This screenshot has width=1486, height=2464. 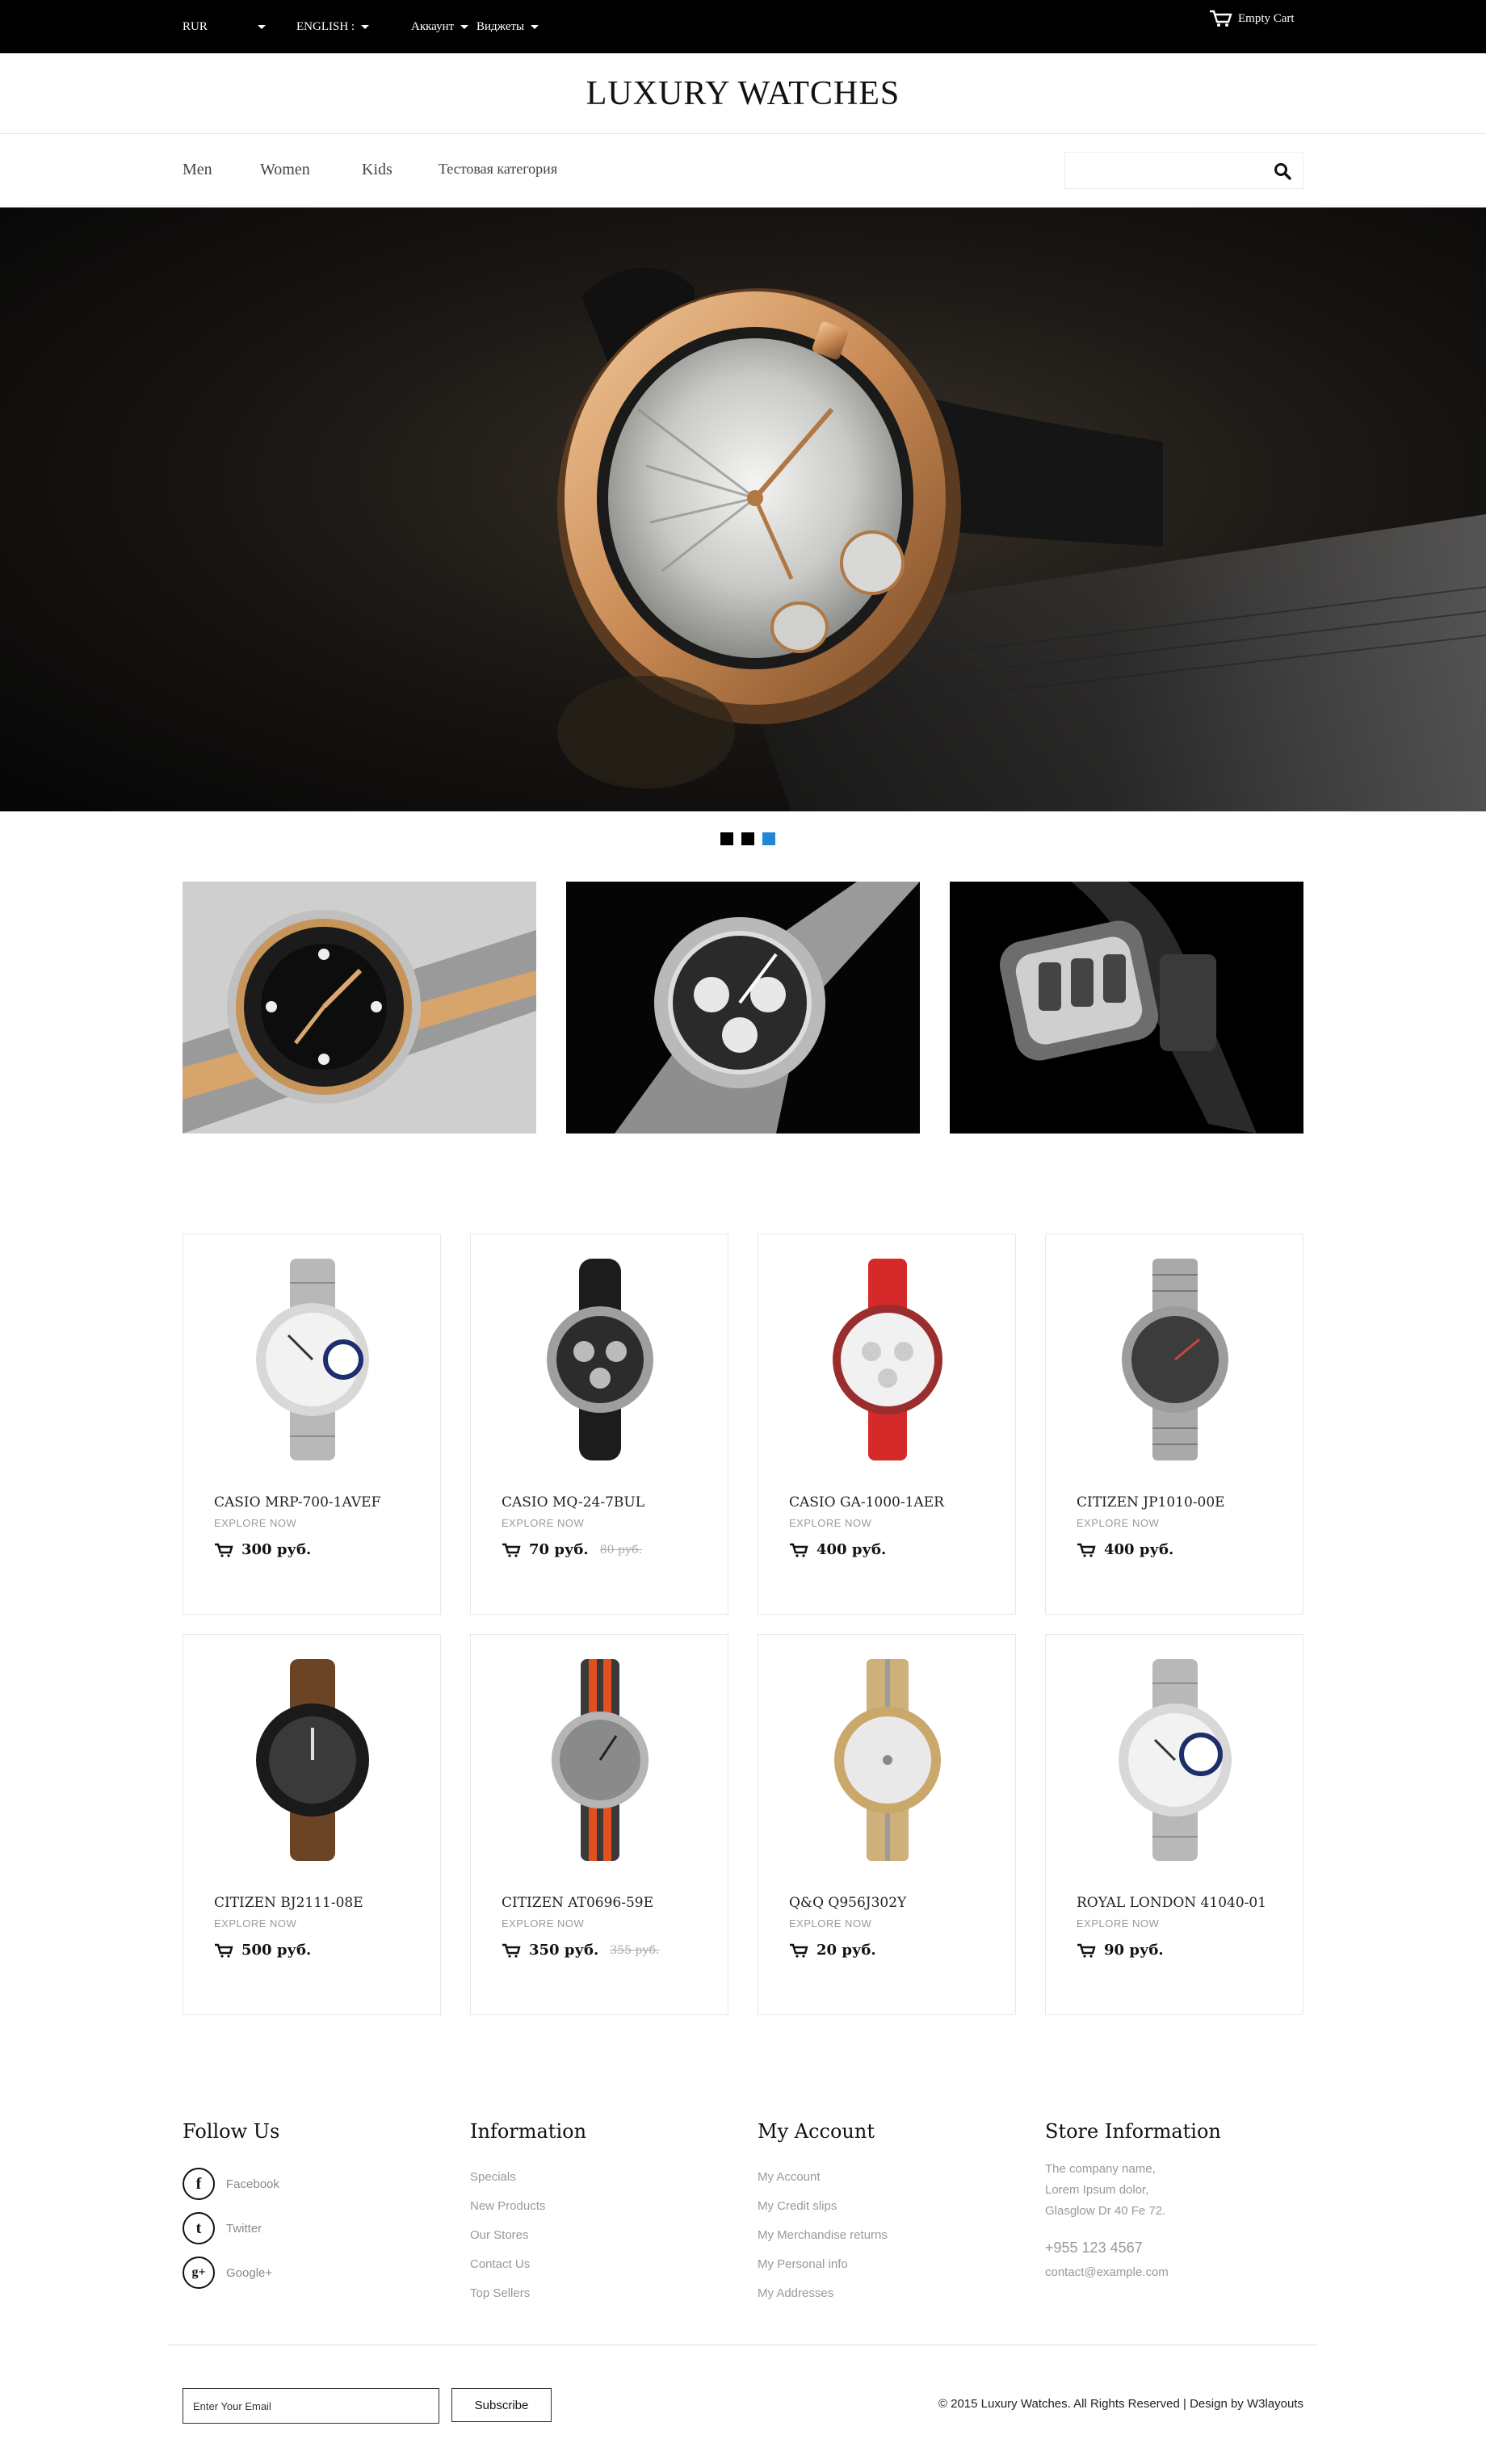 What do you see at coordinates (789, 2177) in the screenshot?
I see `footer-link-my-account: My Account` at bounding box center [789, 2177].